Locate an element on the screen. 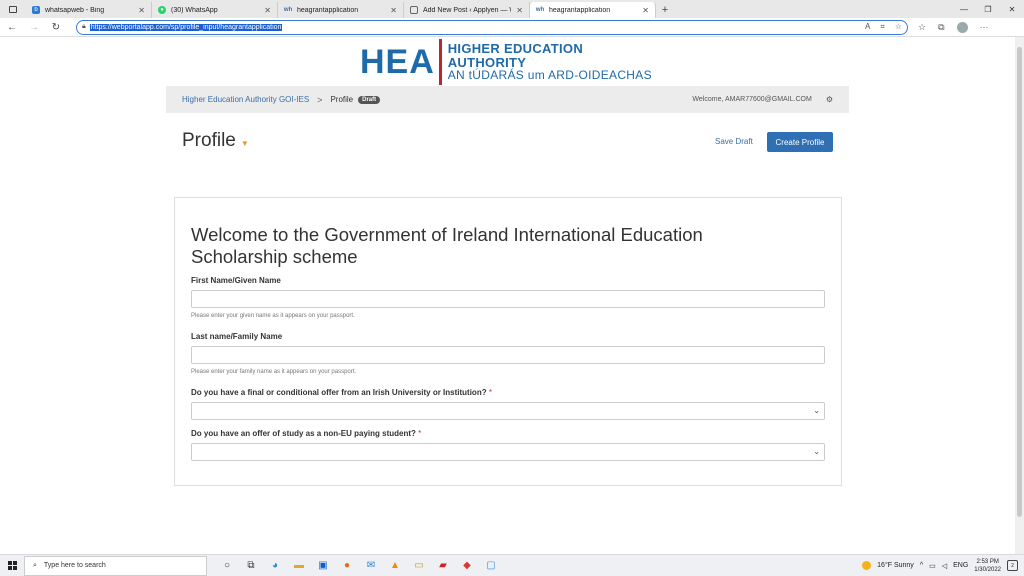 The height and width of the screenshot is (576, 1024). screenshot-icon: ⌗ is located at coordinates (882, 27).